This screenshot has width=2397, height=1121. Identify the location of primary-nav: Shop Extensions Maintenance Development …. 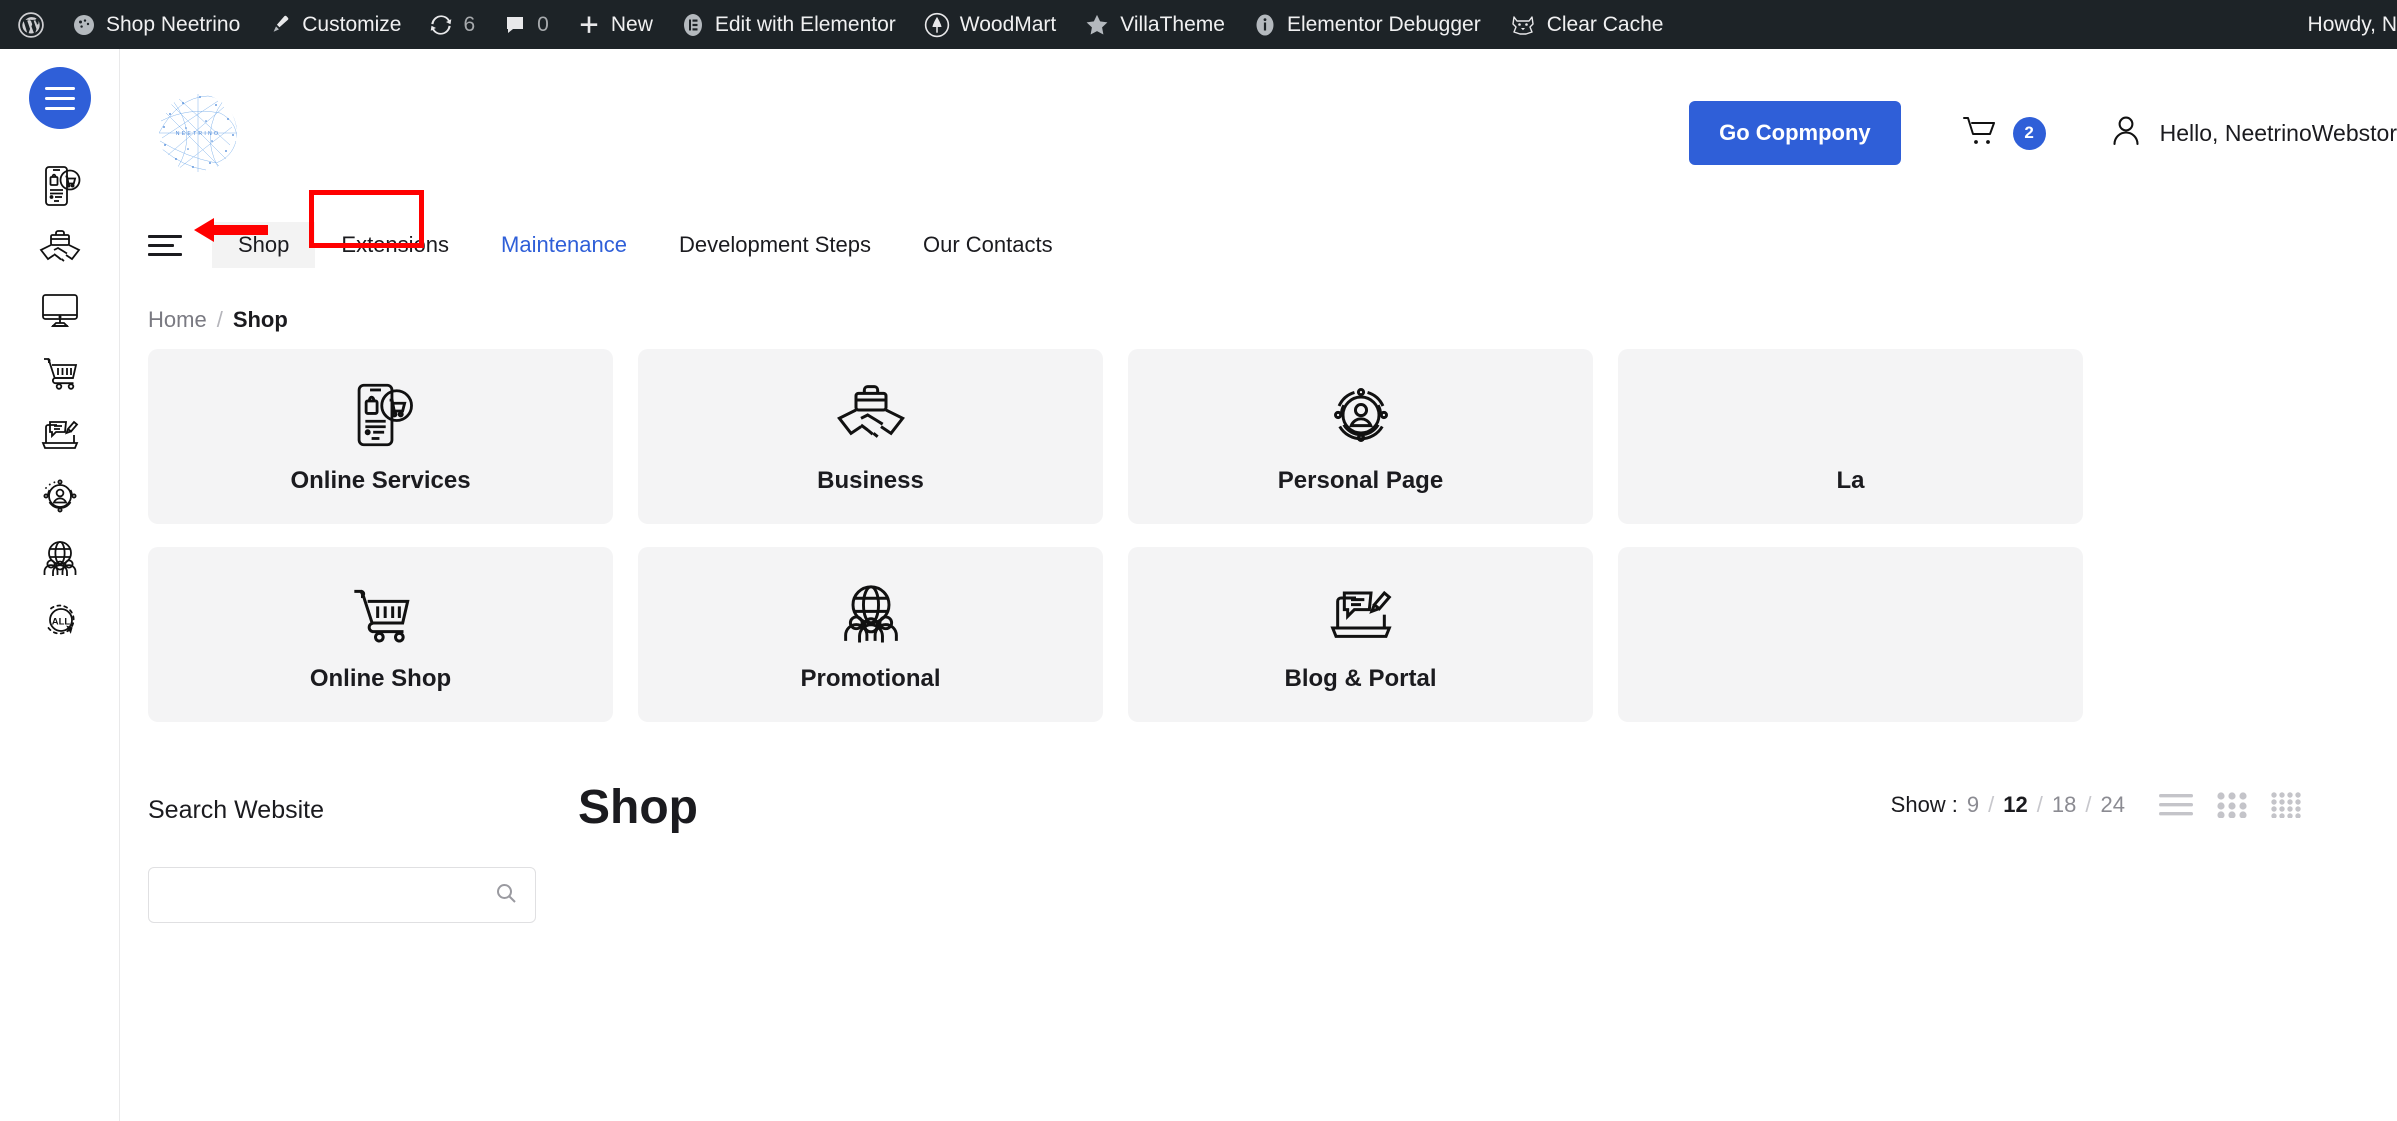
(1258, 231).